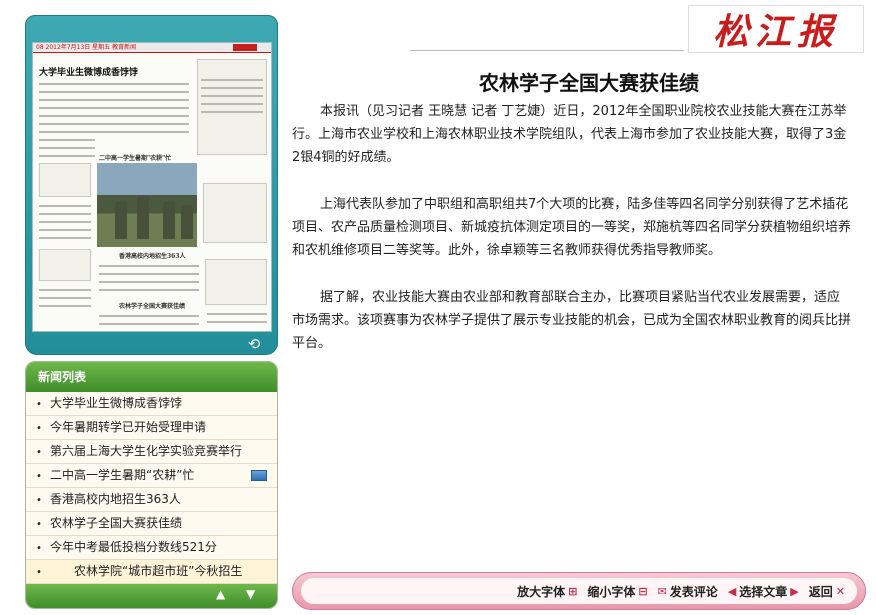 The height and width of the screenshot is (615, 876). What do you see at coordinates (643, 591) in the screenshot?
I see `minus-box-icon: ⊟` at bounding box center [643, 591].